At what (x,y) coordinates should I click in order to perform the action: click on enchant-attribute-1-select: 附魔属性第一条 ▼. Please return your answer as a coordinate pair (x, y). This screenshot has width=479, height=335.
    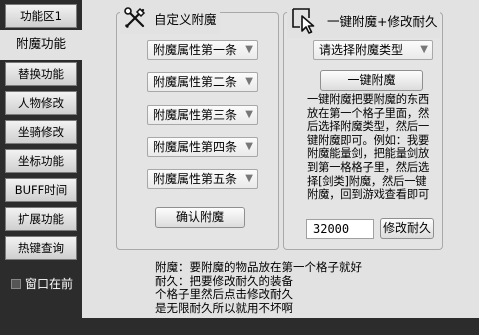
    Looking at the image, I should click on (202, 50).